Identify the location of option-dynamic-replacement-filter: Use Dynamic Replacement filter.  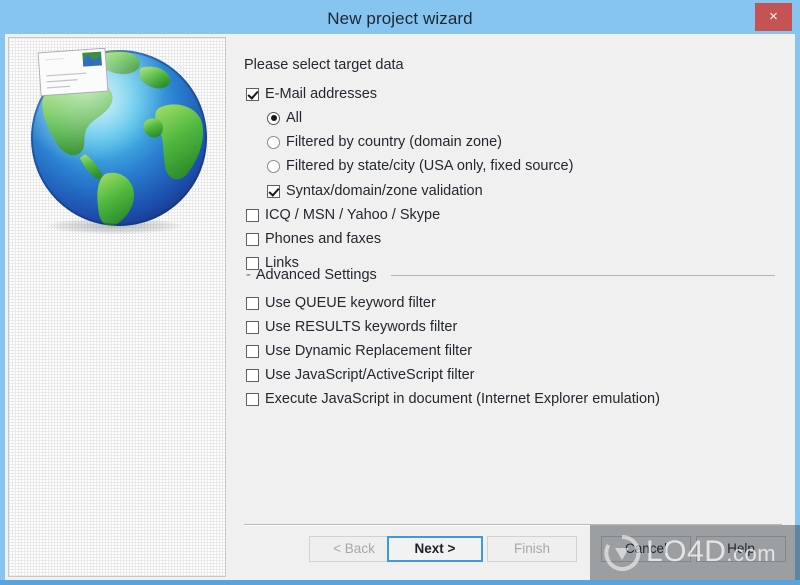
(359, 351).